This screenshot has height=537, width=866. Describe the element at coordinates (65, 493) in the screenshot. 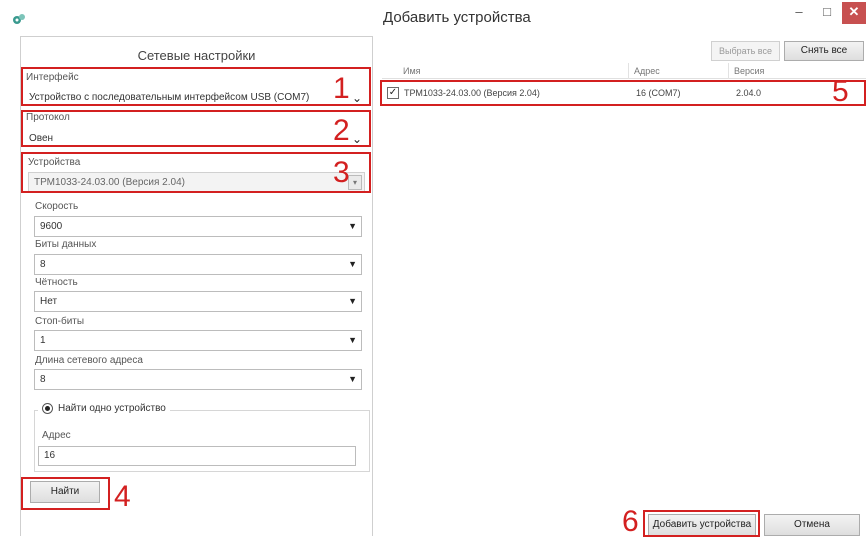

I see `highlight-box-find` at that location.